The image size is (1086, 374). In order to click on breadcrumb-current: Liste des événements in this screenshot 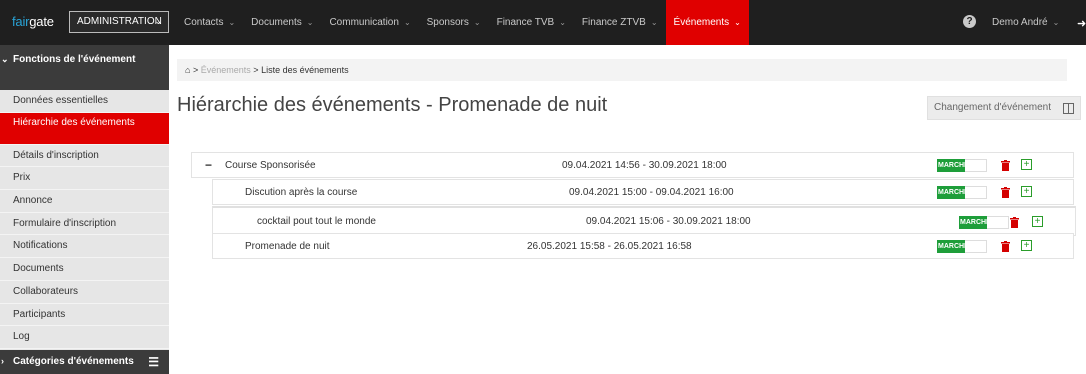, I will do `click(305, 70)`.